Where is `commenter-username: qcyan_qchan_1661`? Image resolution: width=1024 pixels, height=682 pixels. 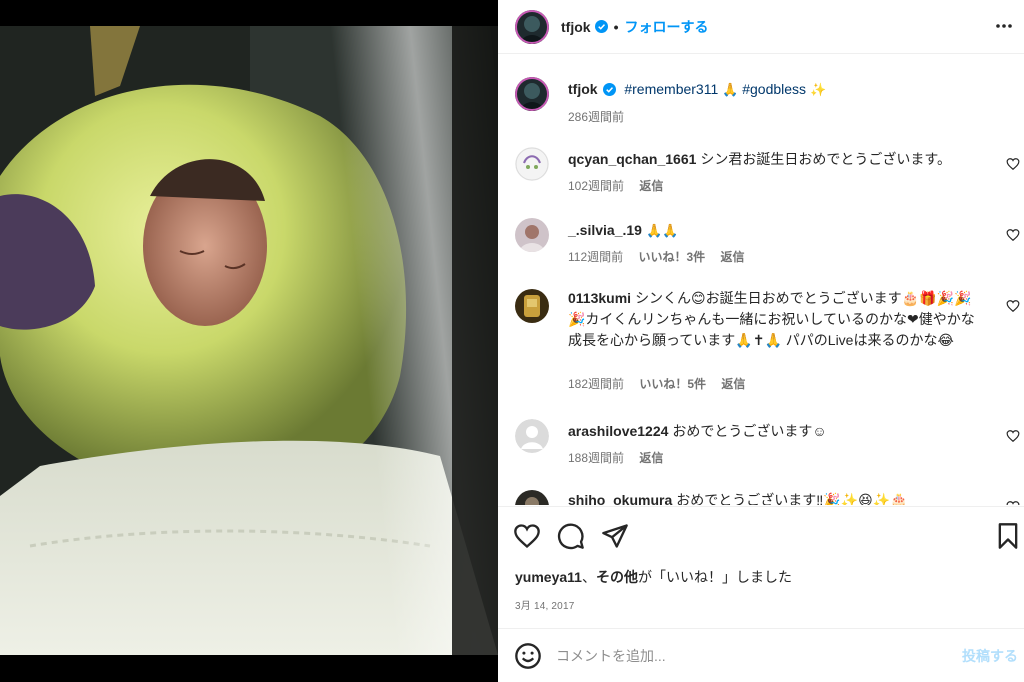
commenter-username: qcyan_qchan_1661 is located at coordinates (632, 159).